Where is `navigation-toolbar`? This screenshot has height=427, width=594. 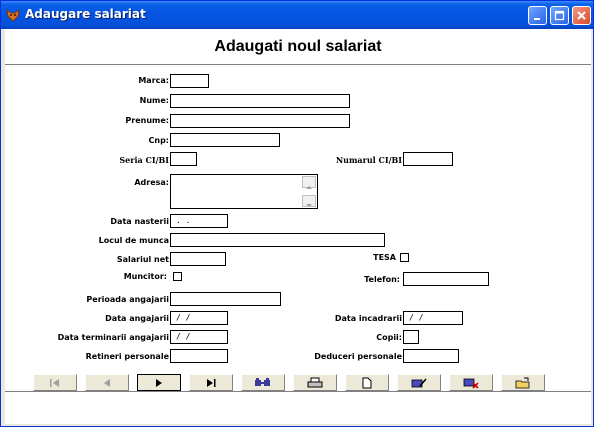 navigation-toolbar is located at coordinates (293, 384).